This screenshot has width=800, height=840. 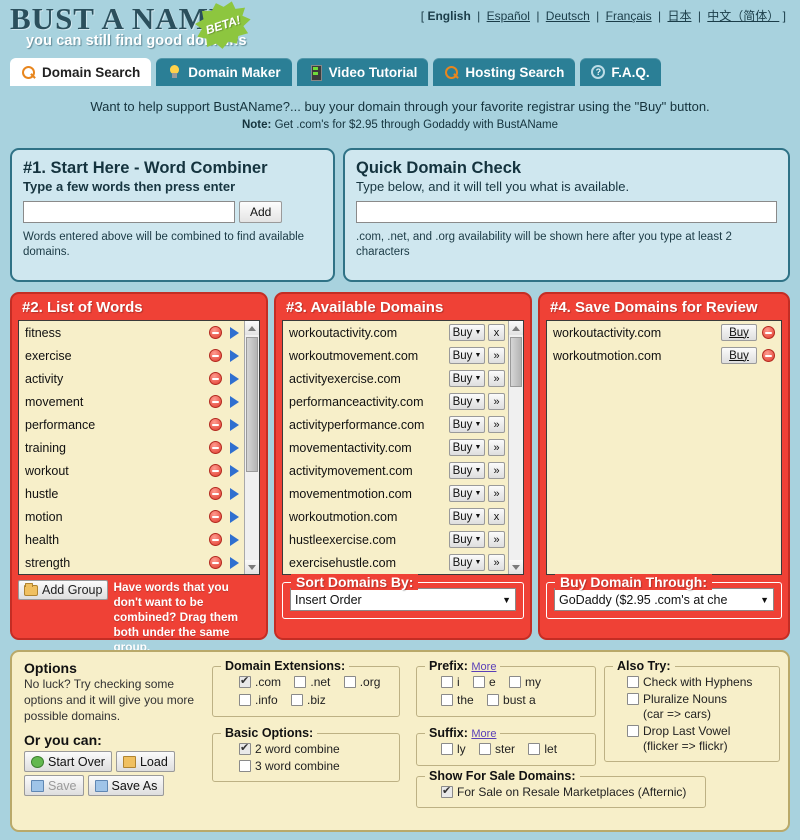 I want to click on prefix-more-link: More, so click(x=483, y=667).